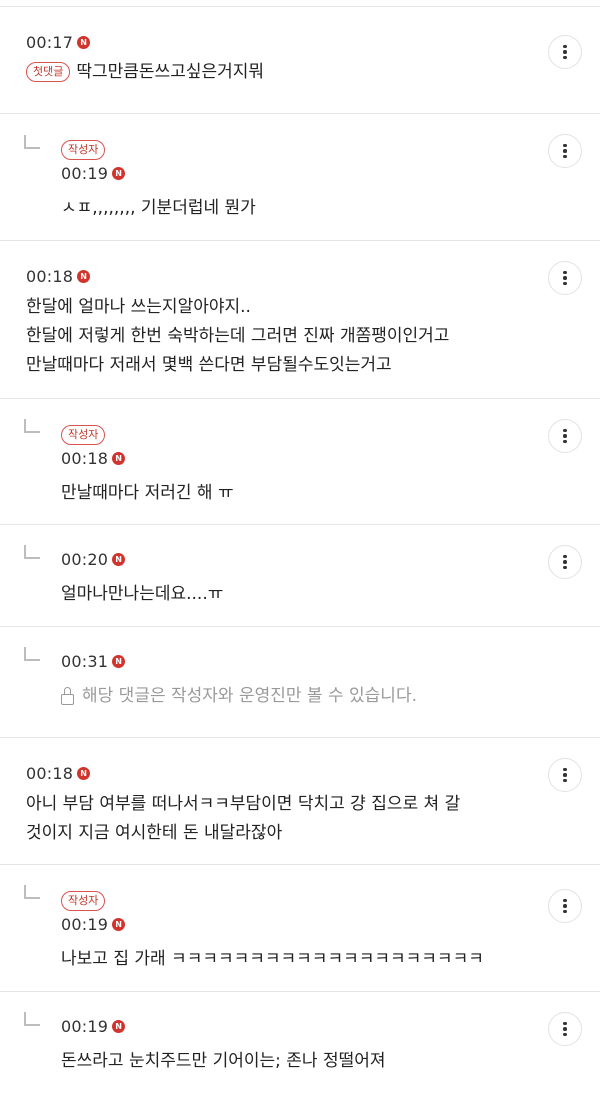 Image resolution: width=600 pixels, height=1107 pixels. What do you see at coordinates (48, 72) in the screenshot?
I see `first-comment-badge: 첫댓글` at bounding box center [48, 72].